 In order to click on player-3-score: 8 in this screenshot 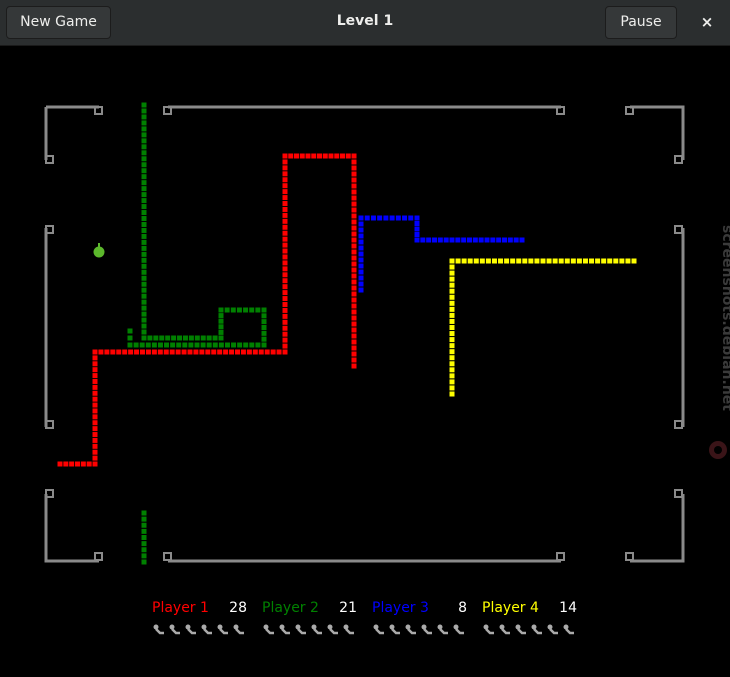, I will do `click(462, 608)`.